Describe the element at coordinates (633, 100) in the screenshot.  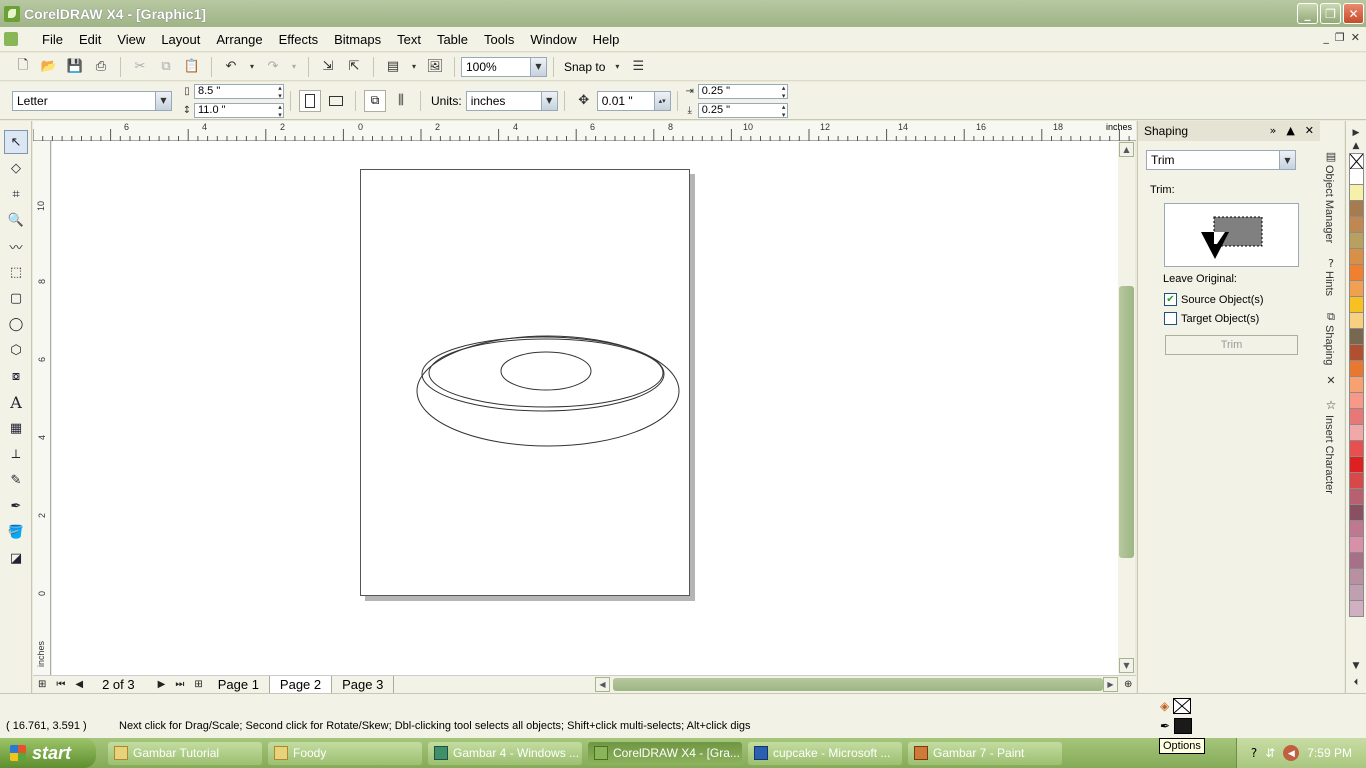
I see `nudge-offset-field: 0.01 " ▴▾` at that location.